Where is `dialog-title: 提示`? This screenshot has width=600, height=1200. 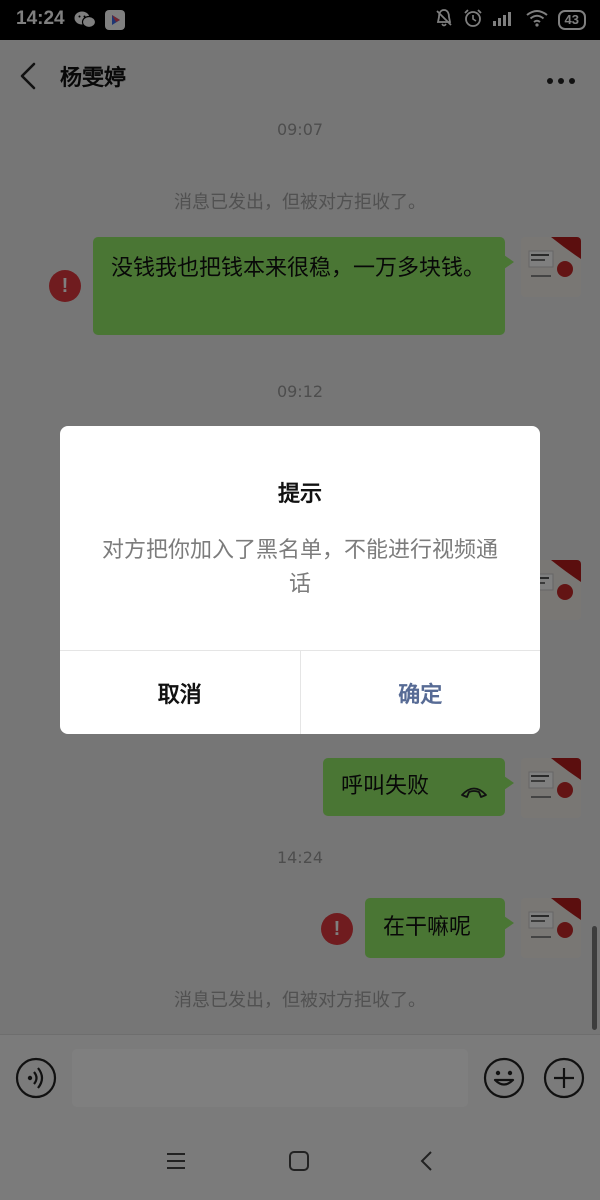 dialog-title: 提示 is located at coordinates (299, 494).